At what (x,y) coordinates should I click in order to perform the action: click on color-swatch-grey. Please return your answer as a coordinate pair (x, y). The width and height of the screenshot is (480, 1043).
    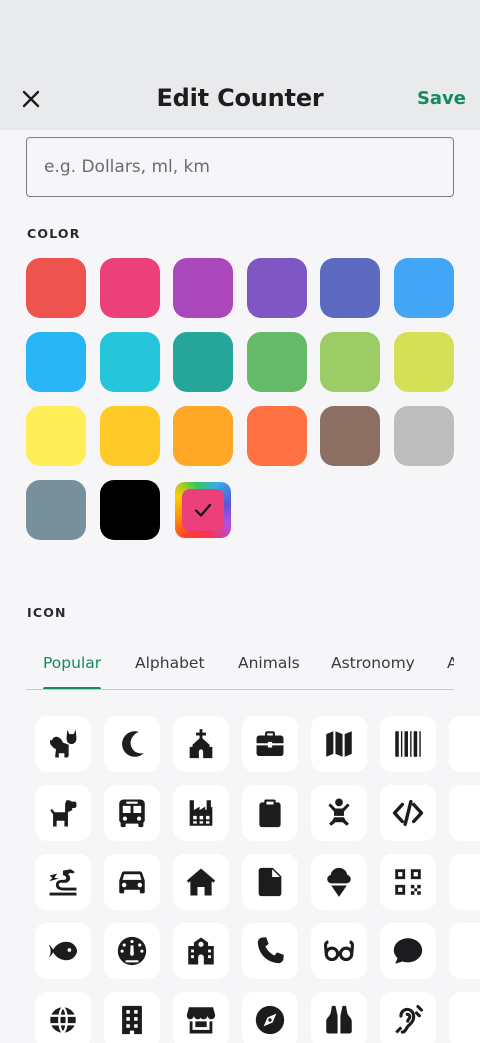
    Looking at the image, I should click on (423, 436).